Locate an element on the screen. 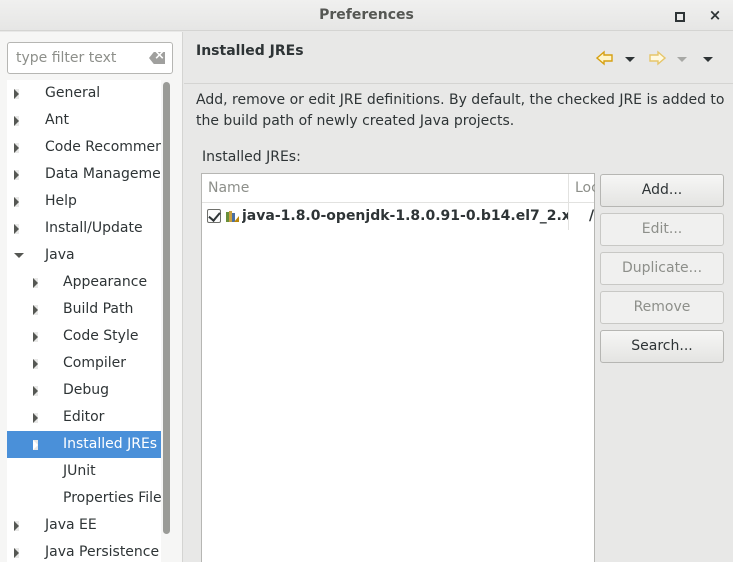 This screenshot has height=562, width=733. maximize-icon is located at coordinates (679, 15).